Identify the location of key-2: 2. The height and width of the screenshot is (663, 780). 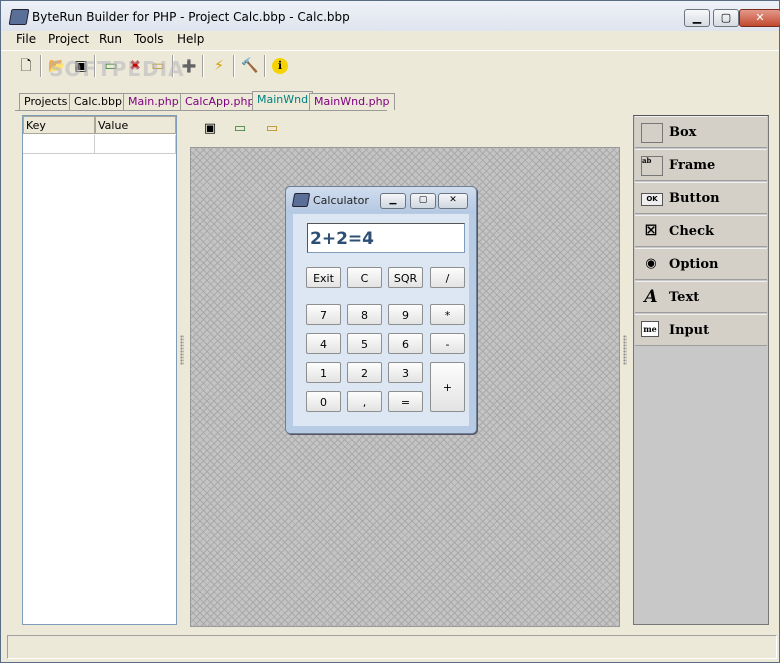
(364, 372).